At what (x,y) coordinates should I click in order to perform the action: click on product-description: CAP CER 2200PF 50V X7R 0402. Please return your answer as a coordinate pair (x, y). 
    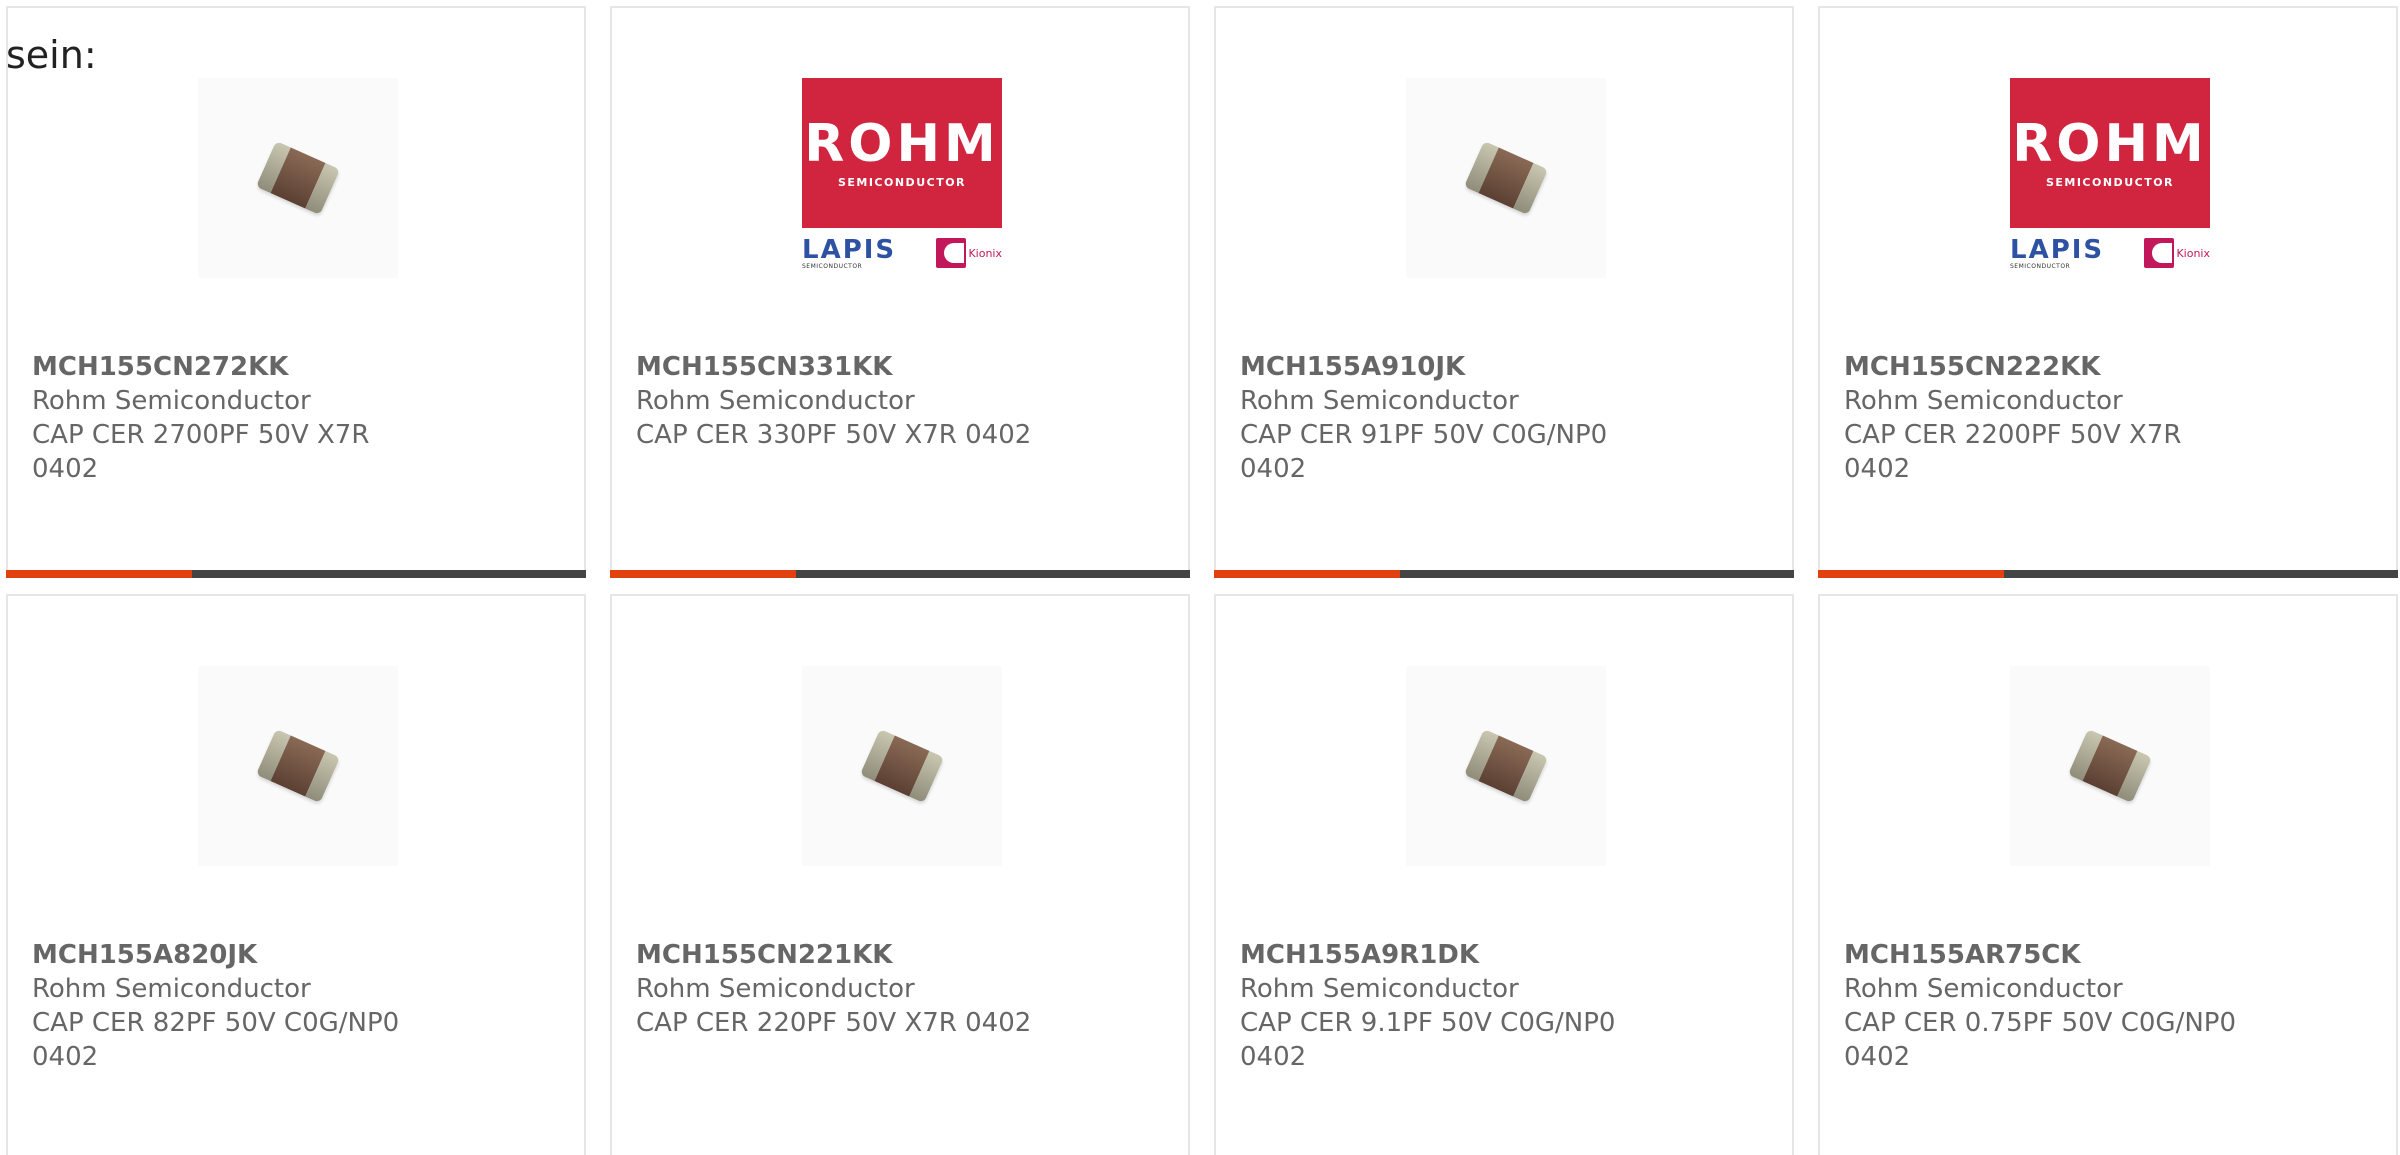
    Looking at the image, I should click on (2013, 452).